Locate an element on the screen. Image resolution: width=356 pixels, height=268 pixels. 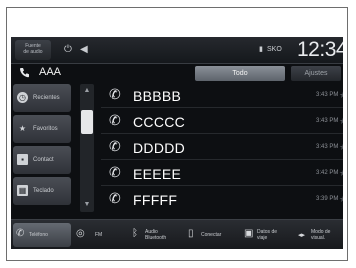
call-row: ✆ EEEEE 3:42 PM ★ is located at coordinates (222, 174).